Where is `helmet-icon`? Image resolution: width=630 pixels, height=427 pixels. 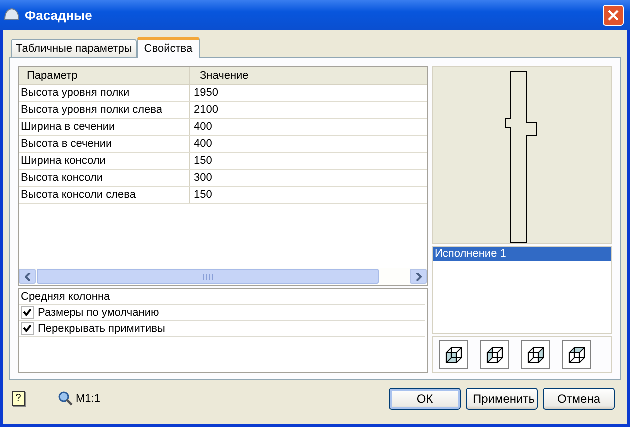
helmet-icon is located at coordinates (12, 15).